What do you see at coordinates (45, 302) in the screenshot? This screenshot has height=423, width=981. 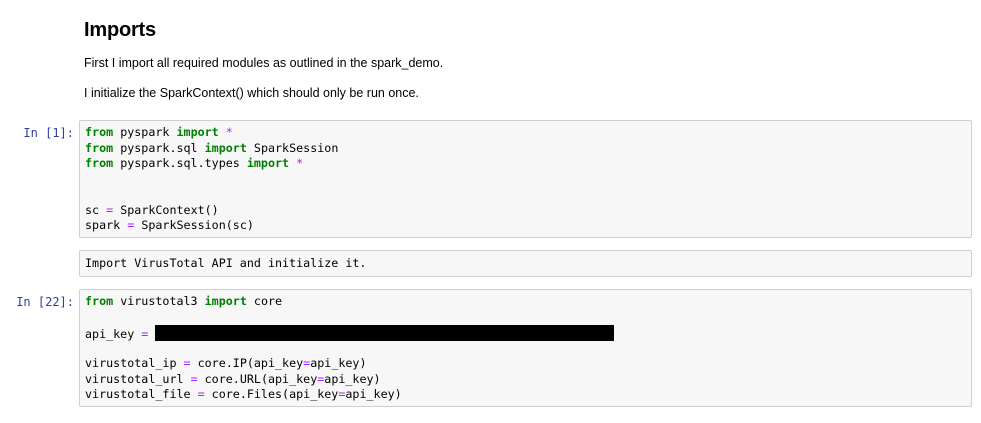 I see `cell-prompt-2: In [22]:` at bounding box center [45, 302].